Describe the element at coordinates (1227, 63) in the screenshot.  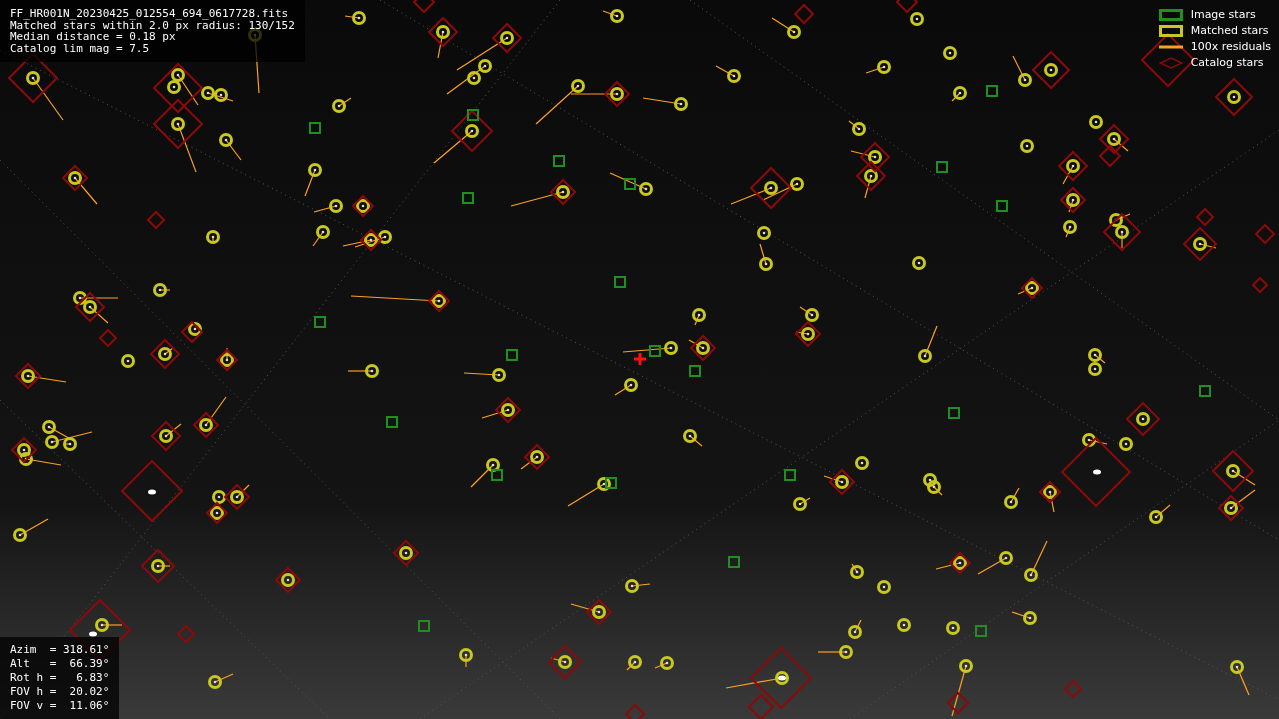
I see `legend-label: Catalog stars` at that location.